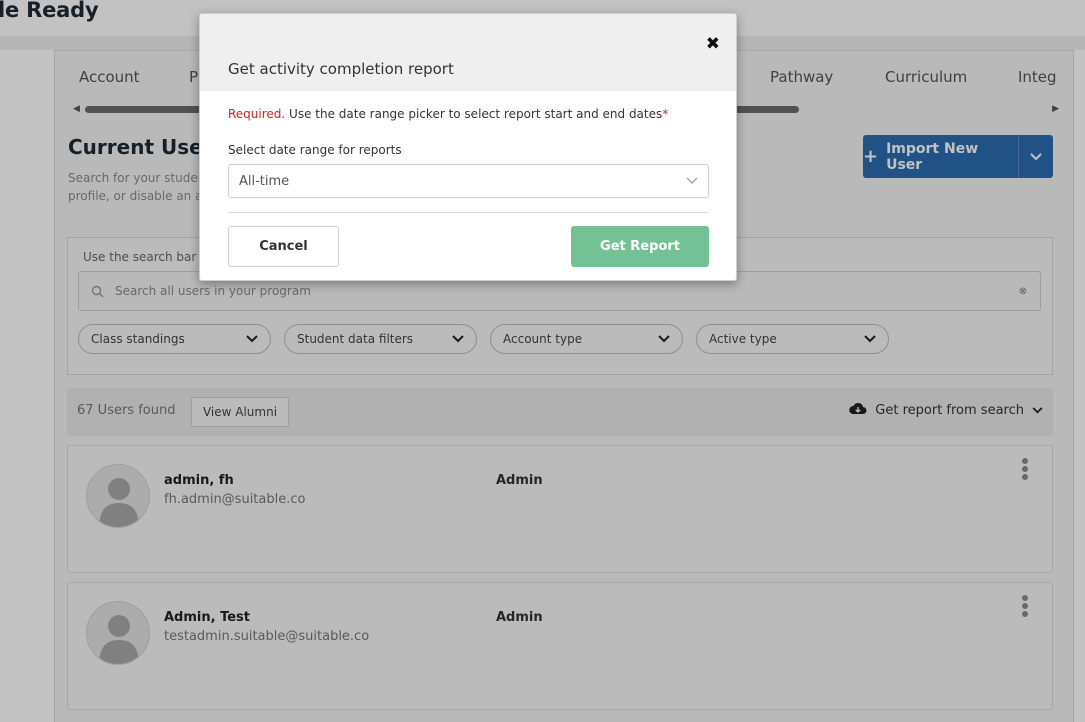 The width and height of the screenshot is (1085, 722). Describe the element at coordinates (640, 246) in the screenshot. I see `get-report-button: Get Report` at that location.